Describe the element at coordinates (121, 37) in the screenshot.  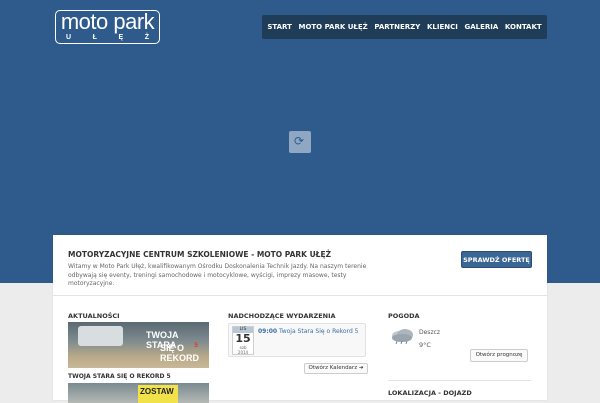
I see `logo-letter: Ę` at that location.